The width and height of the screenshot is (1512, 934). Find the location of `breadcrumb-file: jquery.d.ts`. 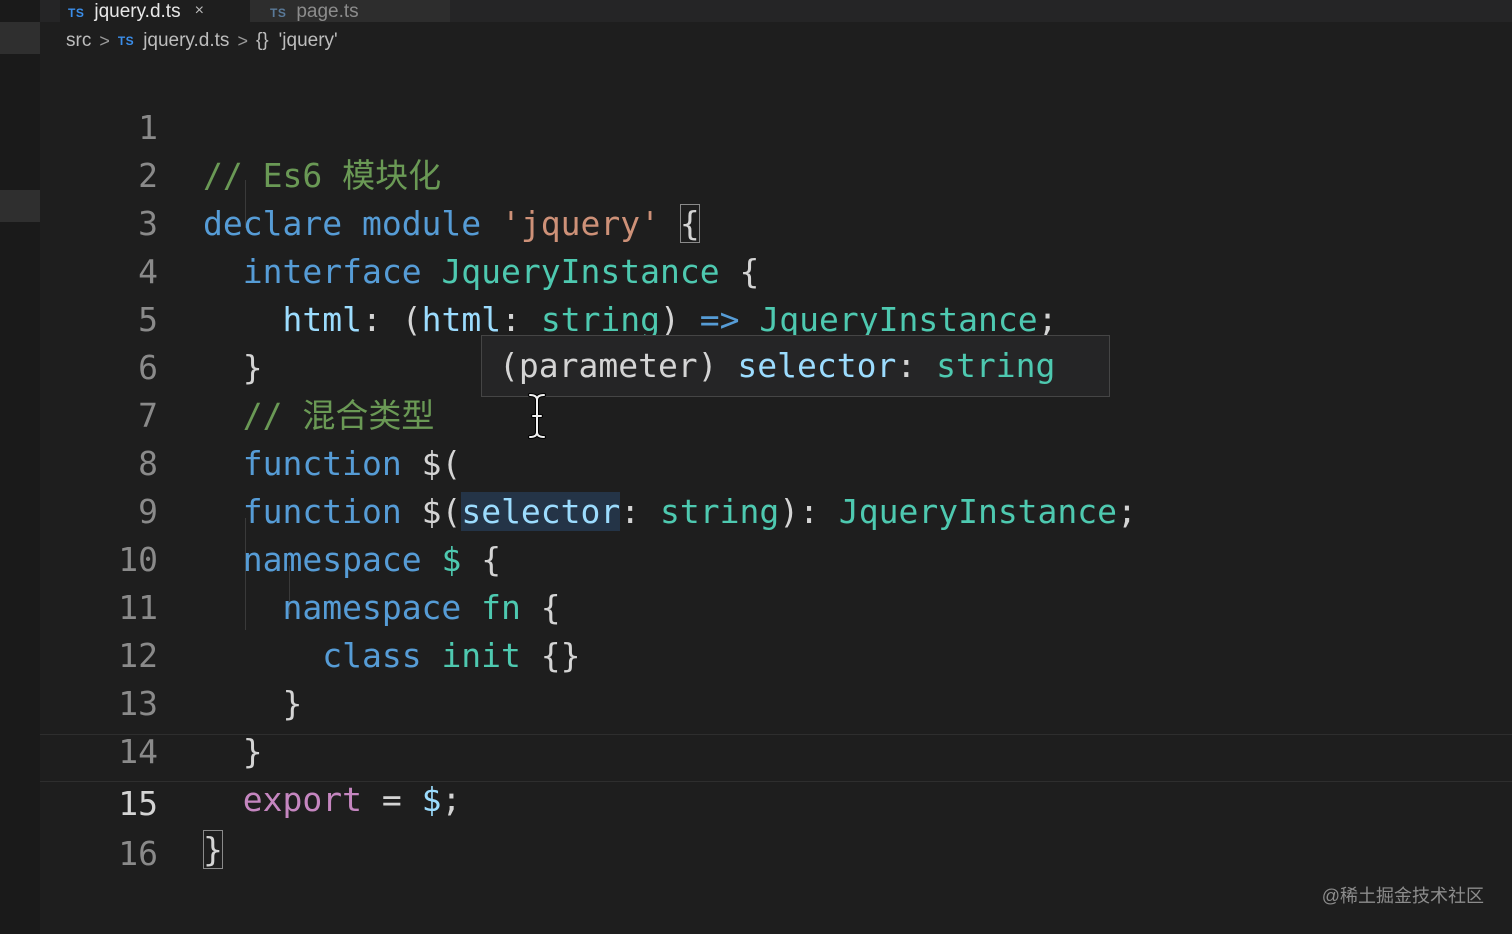

breadcrumb-file: jquery.d.ts is located at coordinates (186, 41).